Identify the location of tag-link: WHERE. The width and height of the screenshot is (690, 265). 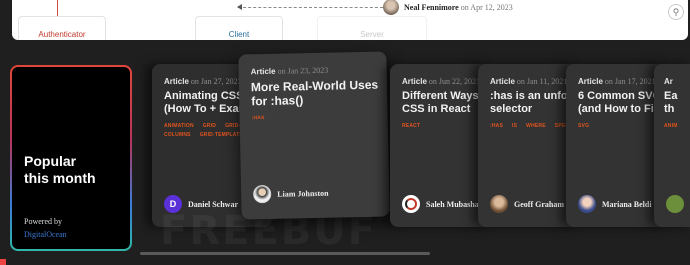
(536, 126).